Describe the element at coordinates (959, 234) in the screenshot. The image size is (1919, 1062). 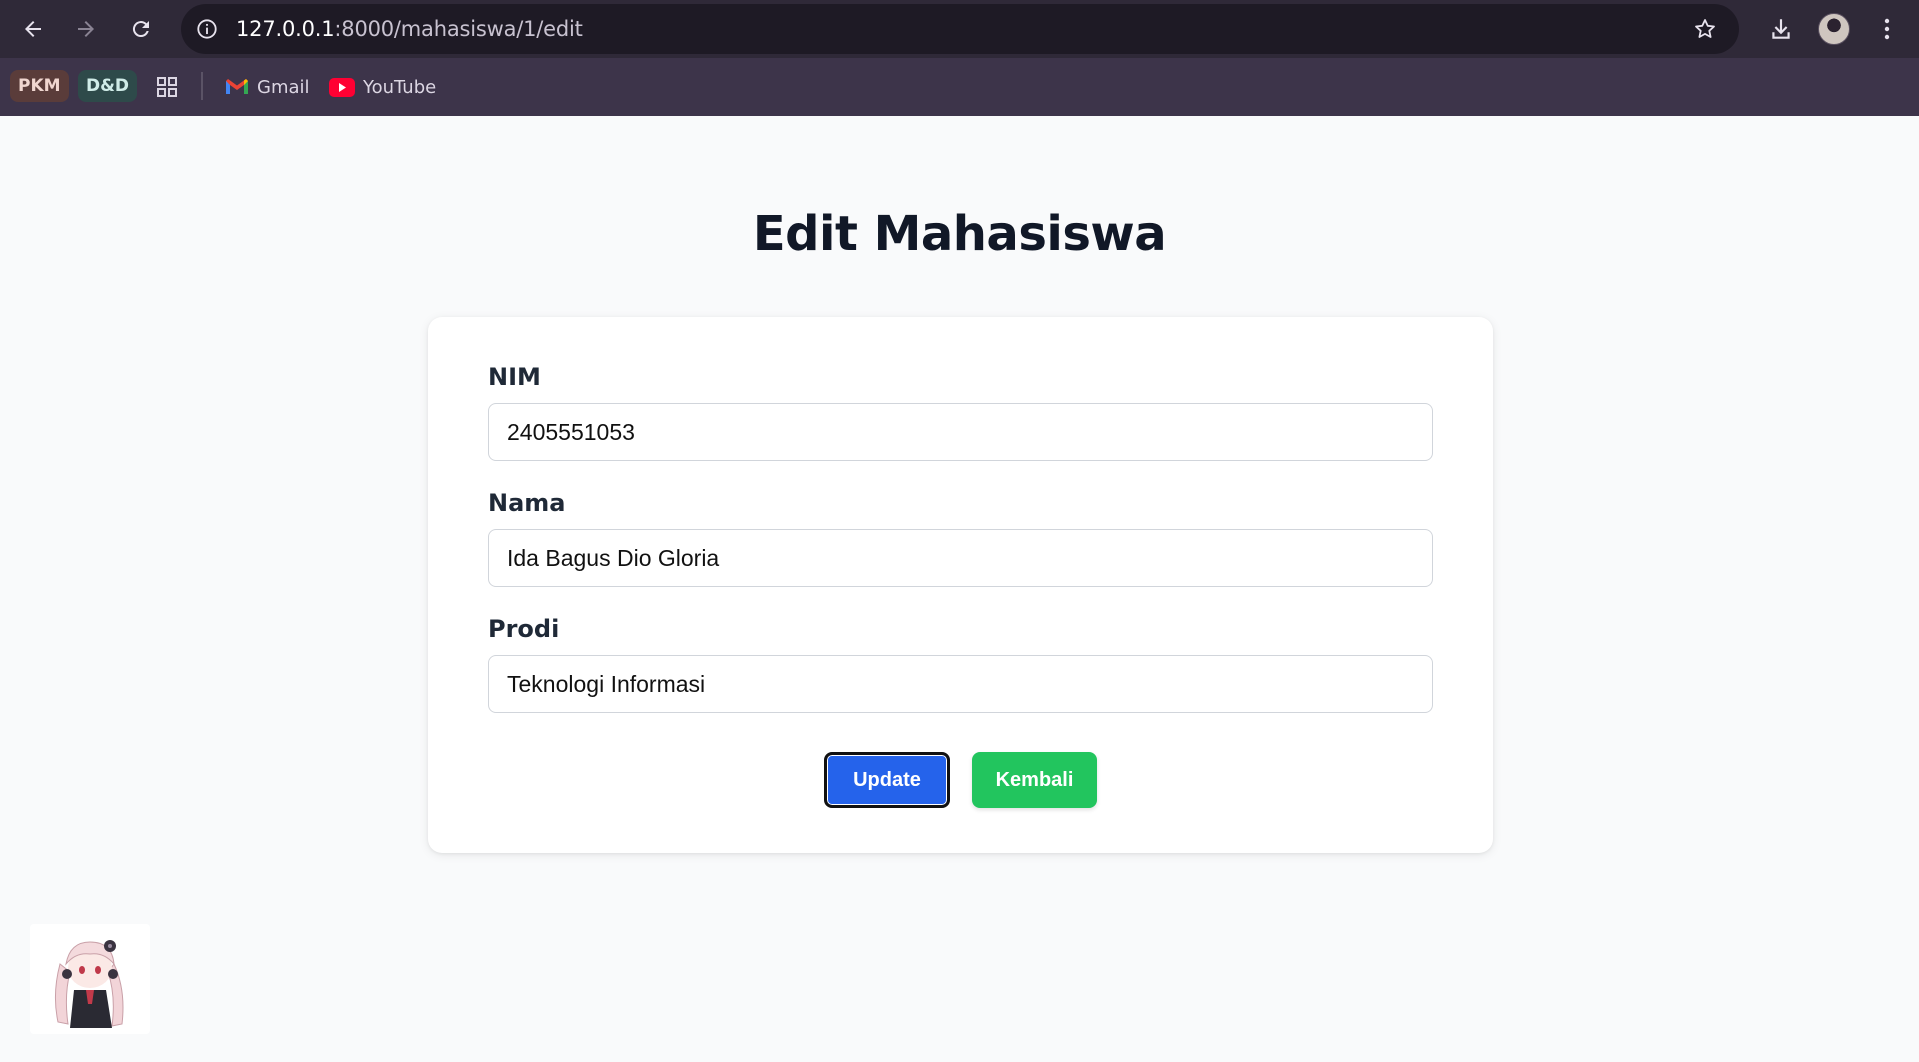
I see `page-title: Edit Mahasiswa` at that location.